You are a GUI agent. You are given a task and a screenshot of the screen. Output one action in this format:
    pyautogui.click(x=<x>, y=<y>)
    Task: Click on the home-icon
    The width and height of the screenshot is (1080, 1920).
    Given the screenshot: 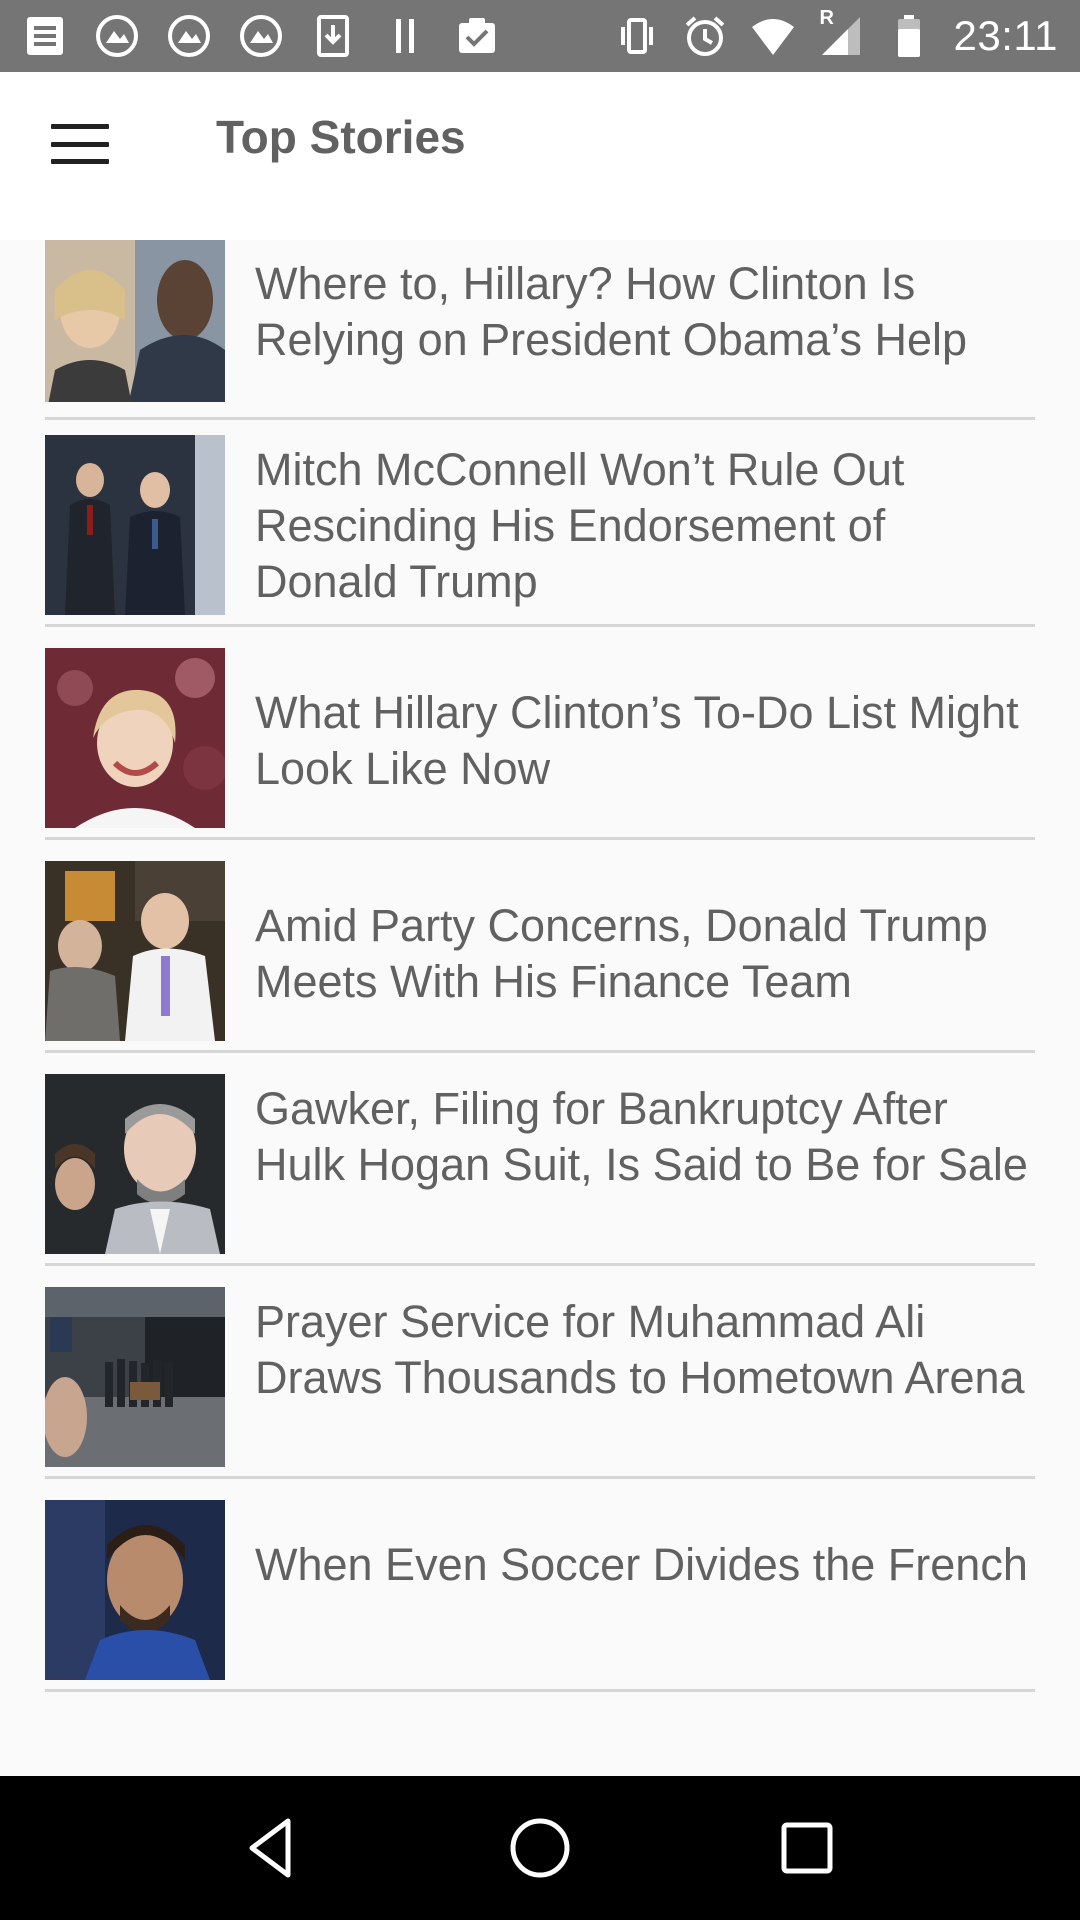 What is the action you would take?
    pyautogui.click(x=540, y=1848)
    